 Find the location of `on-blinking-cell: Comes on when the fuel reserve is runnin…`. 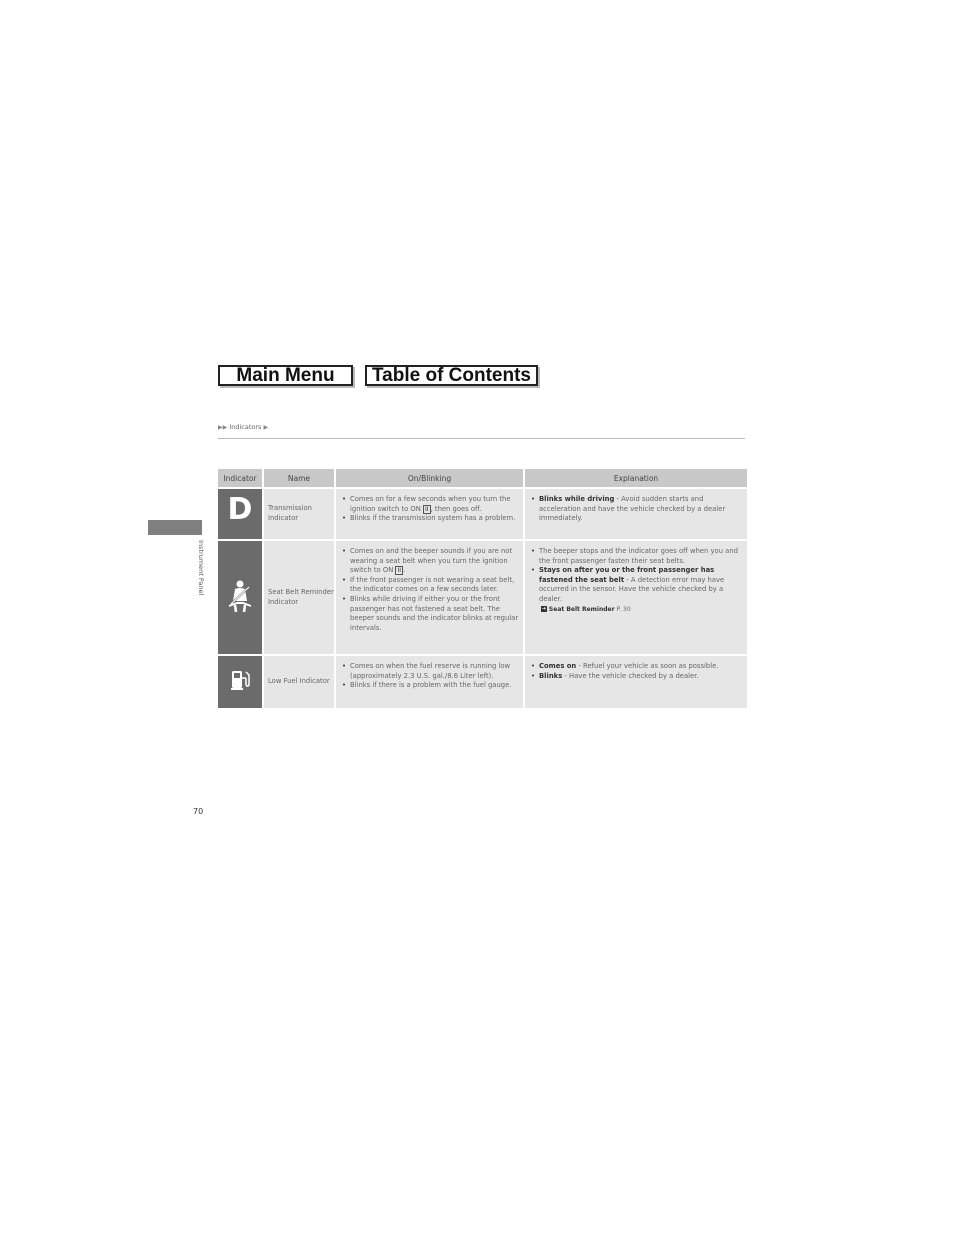

on-blinking-cell: Comes on when the fuel reserve is runnin… is located at coordinates (429, 682).